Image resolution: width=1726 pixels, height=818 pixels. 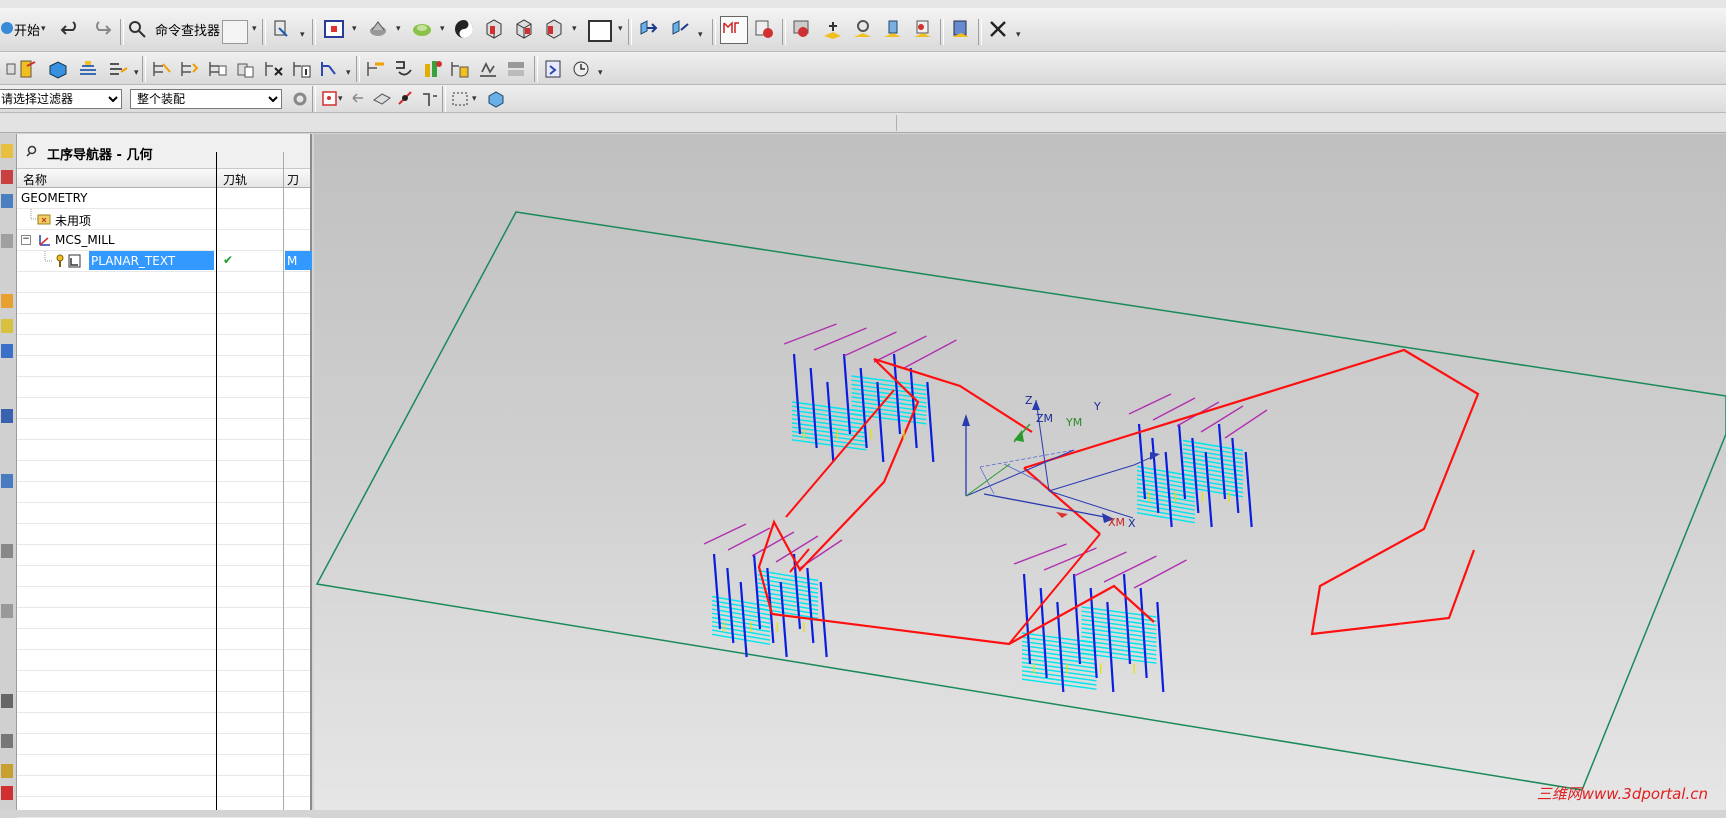 I want to click on time-estimate-icon, so click(x=582, y=69).